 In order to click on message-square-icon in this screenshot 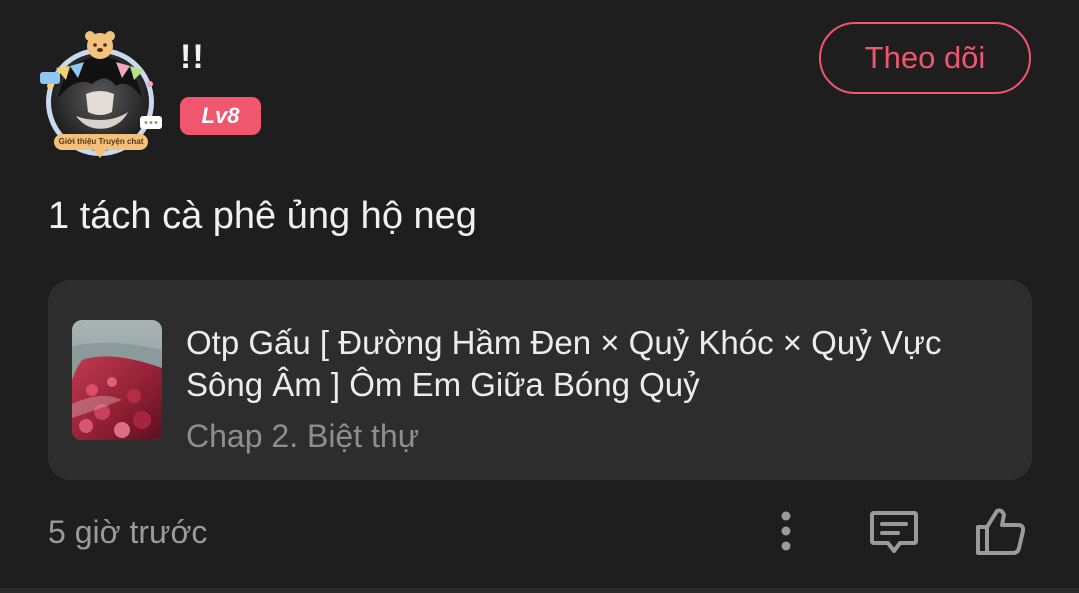, I will do `click(894, 532)`.